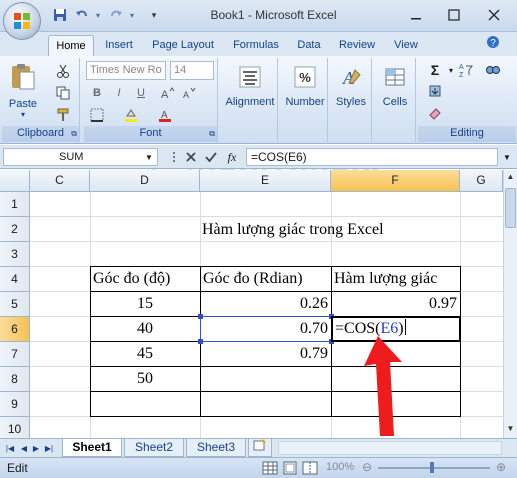 The height and width of the screenshot is (478, 517). I want to click on cell-f5: 0.97, so click(394, 304).